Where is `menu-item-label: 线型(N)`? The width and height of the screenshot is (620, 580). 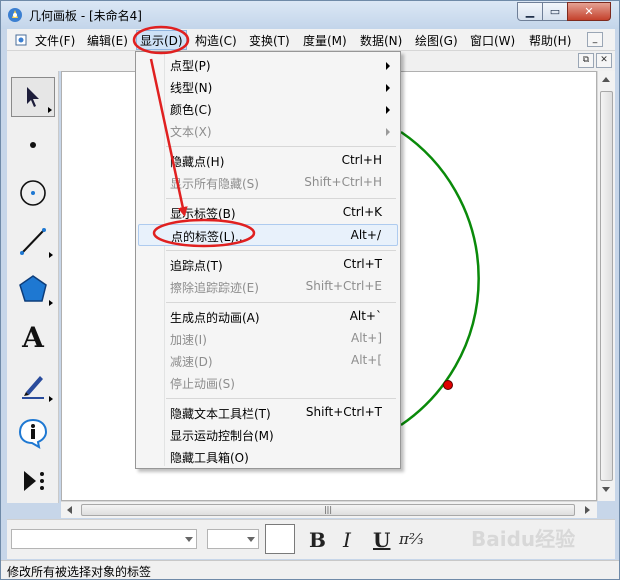
menu-item-label: 线型(N) is located at coordinates (191, 88).